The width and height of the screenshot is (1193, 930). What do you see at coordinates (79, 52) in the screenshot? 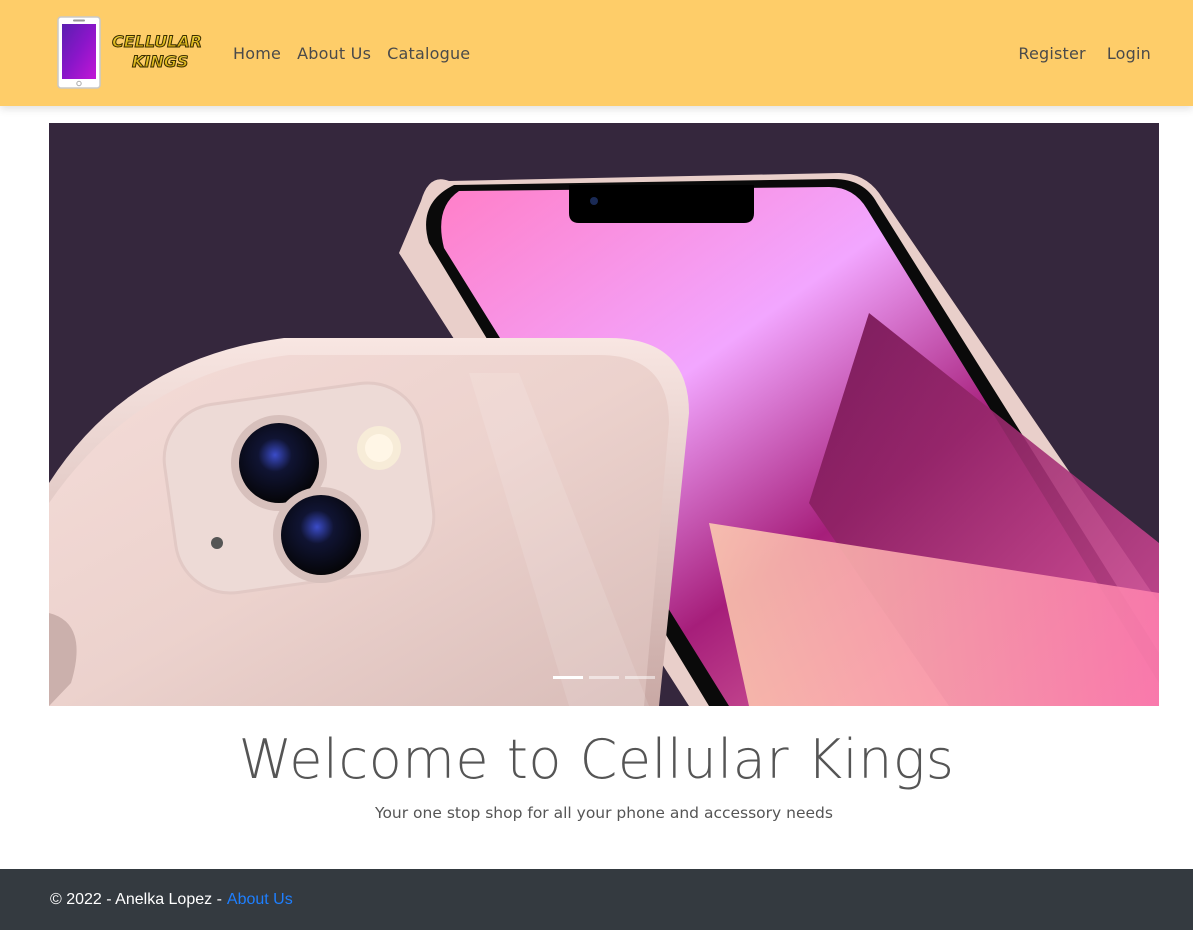
I see `phone-icon` at bounding box center [79, 52].